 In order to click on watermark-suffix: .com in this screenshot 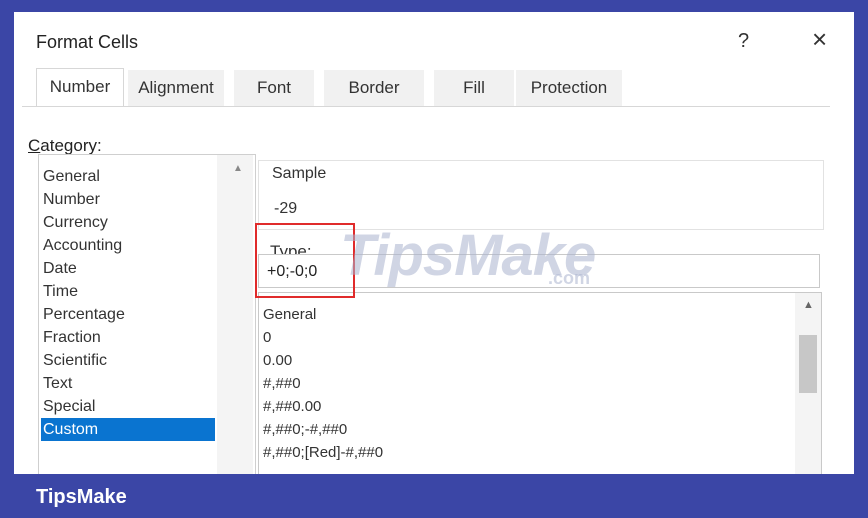, I will do `click(569, 278)`.